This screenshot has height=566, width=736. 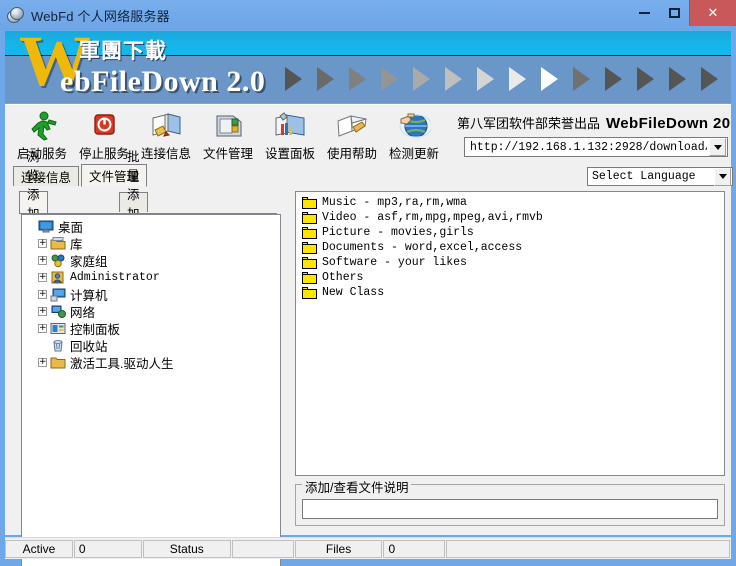 I want to click on homegroup-icon, so click(x=58, y=260).